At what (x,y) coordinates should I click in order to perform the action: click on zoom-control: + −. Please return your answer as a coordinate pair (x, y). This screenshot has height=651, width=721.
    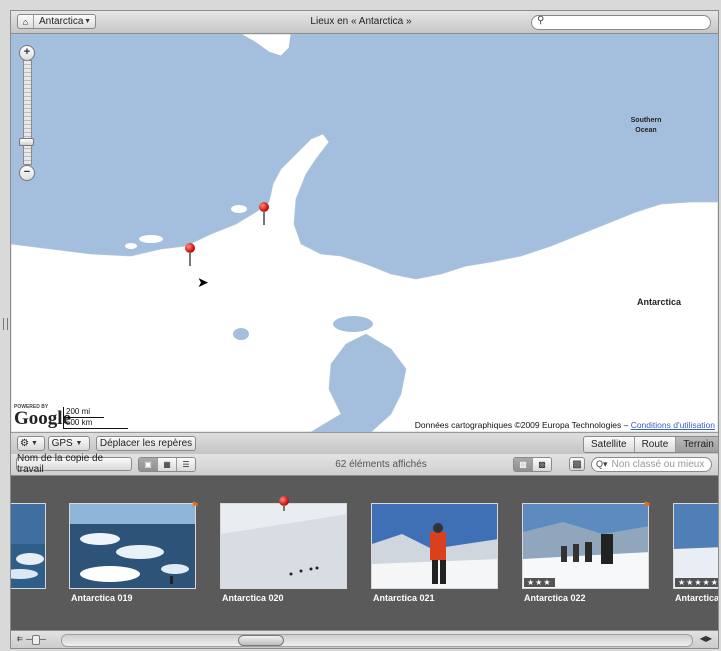
    Looking at the image, I should click on (27, 113).